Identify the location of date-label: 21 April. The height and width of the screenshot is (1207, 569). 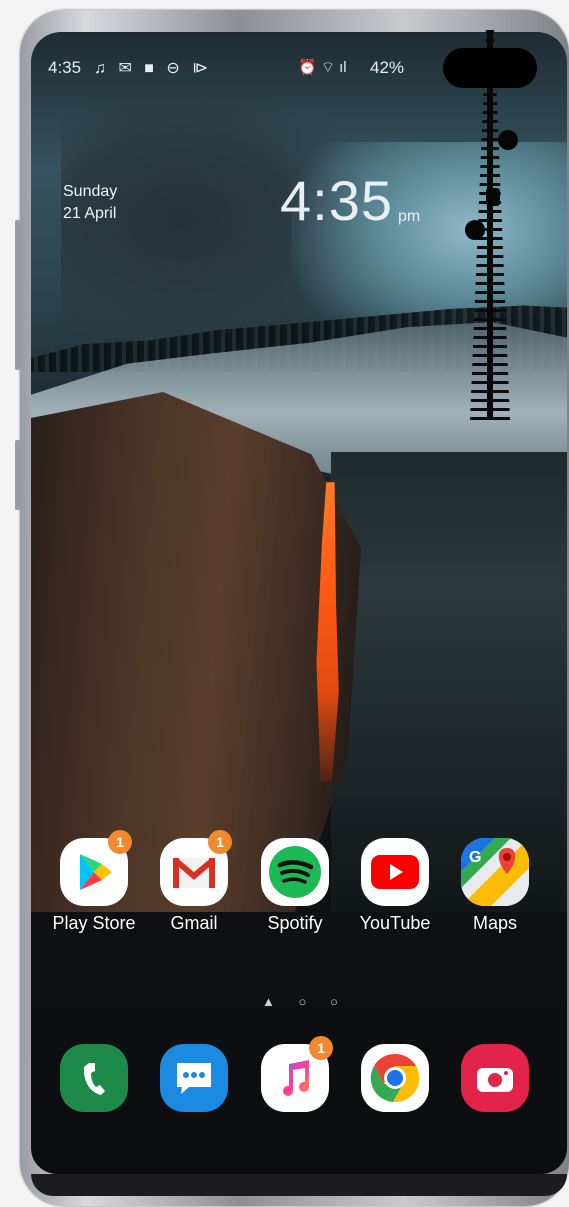
(90, 213).